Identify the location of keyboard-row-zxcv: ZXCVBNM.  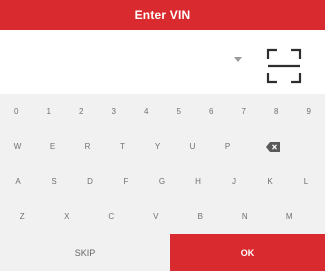
(162, 216).